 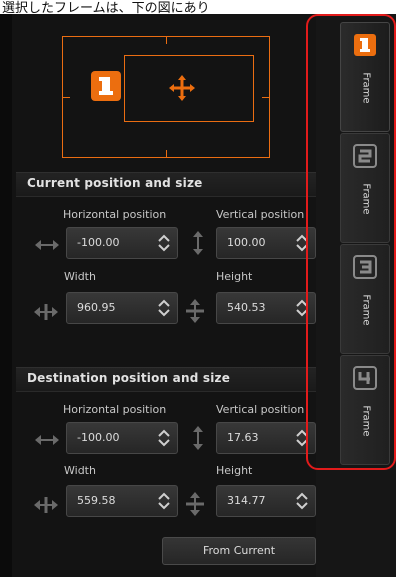 I want to click on destination-width-value: 559.58, so click(x=96, y=500).